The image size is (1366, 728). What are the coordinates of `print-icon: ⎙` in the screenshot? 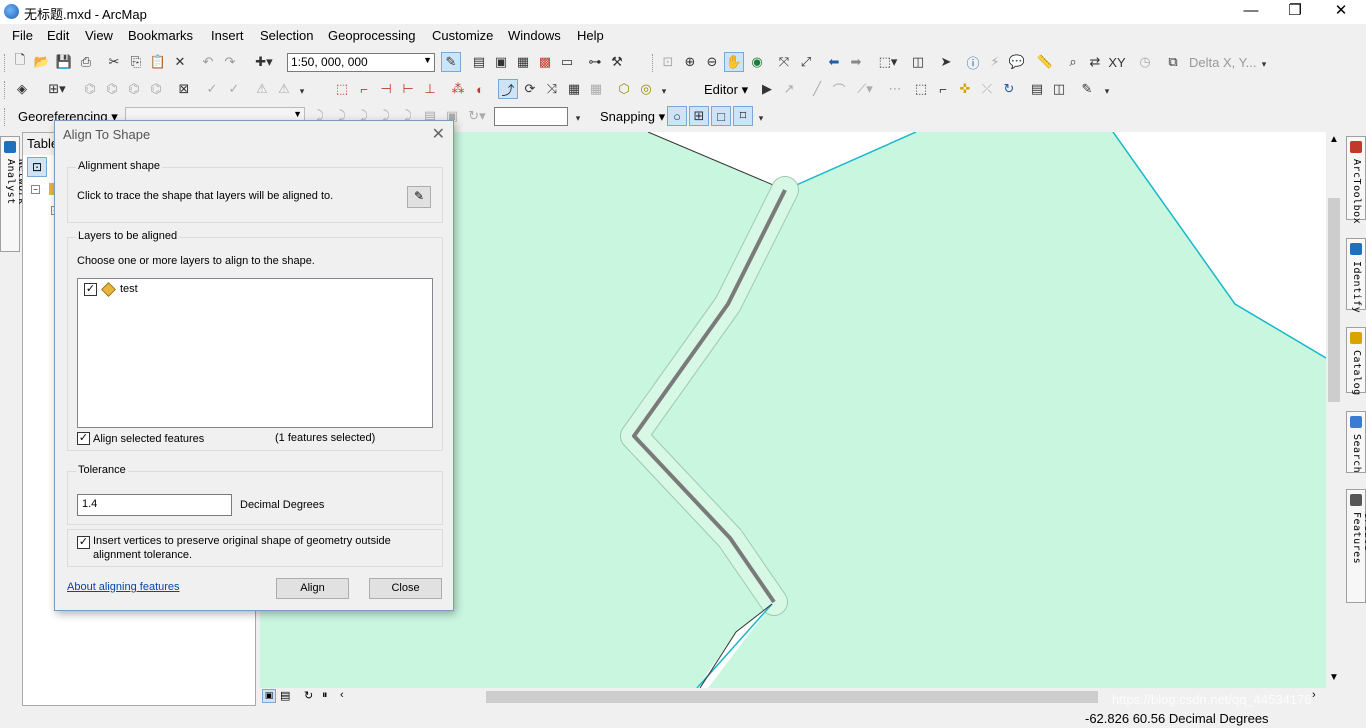 It's located at (86, 62).